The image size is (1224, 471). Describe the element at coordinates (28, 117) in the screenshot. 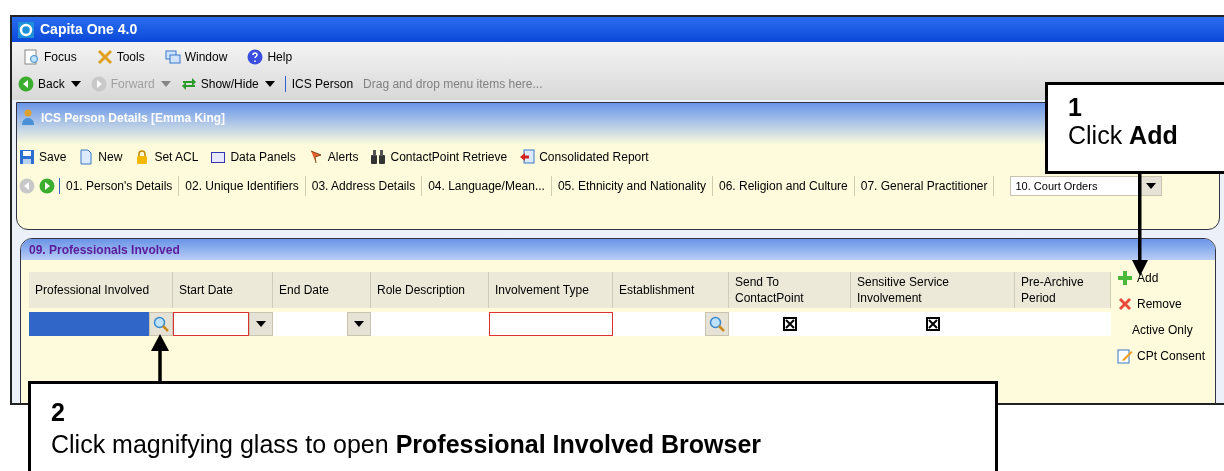

I see `person-icon` at that location.